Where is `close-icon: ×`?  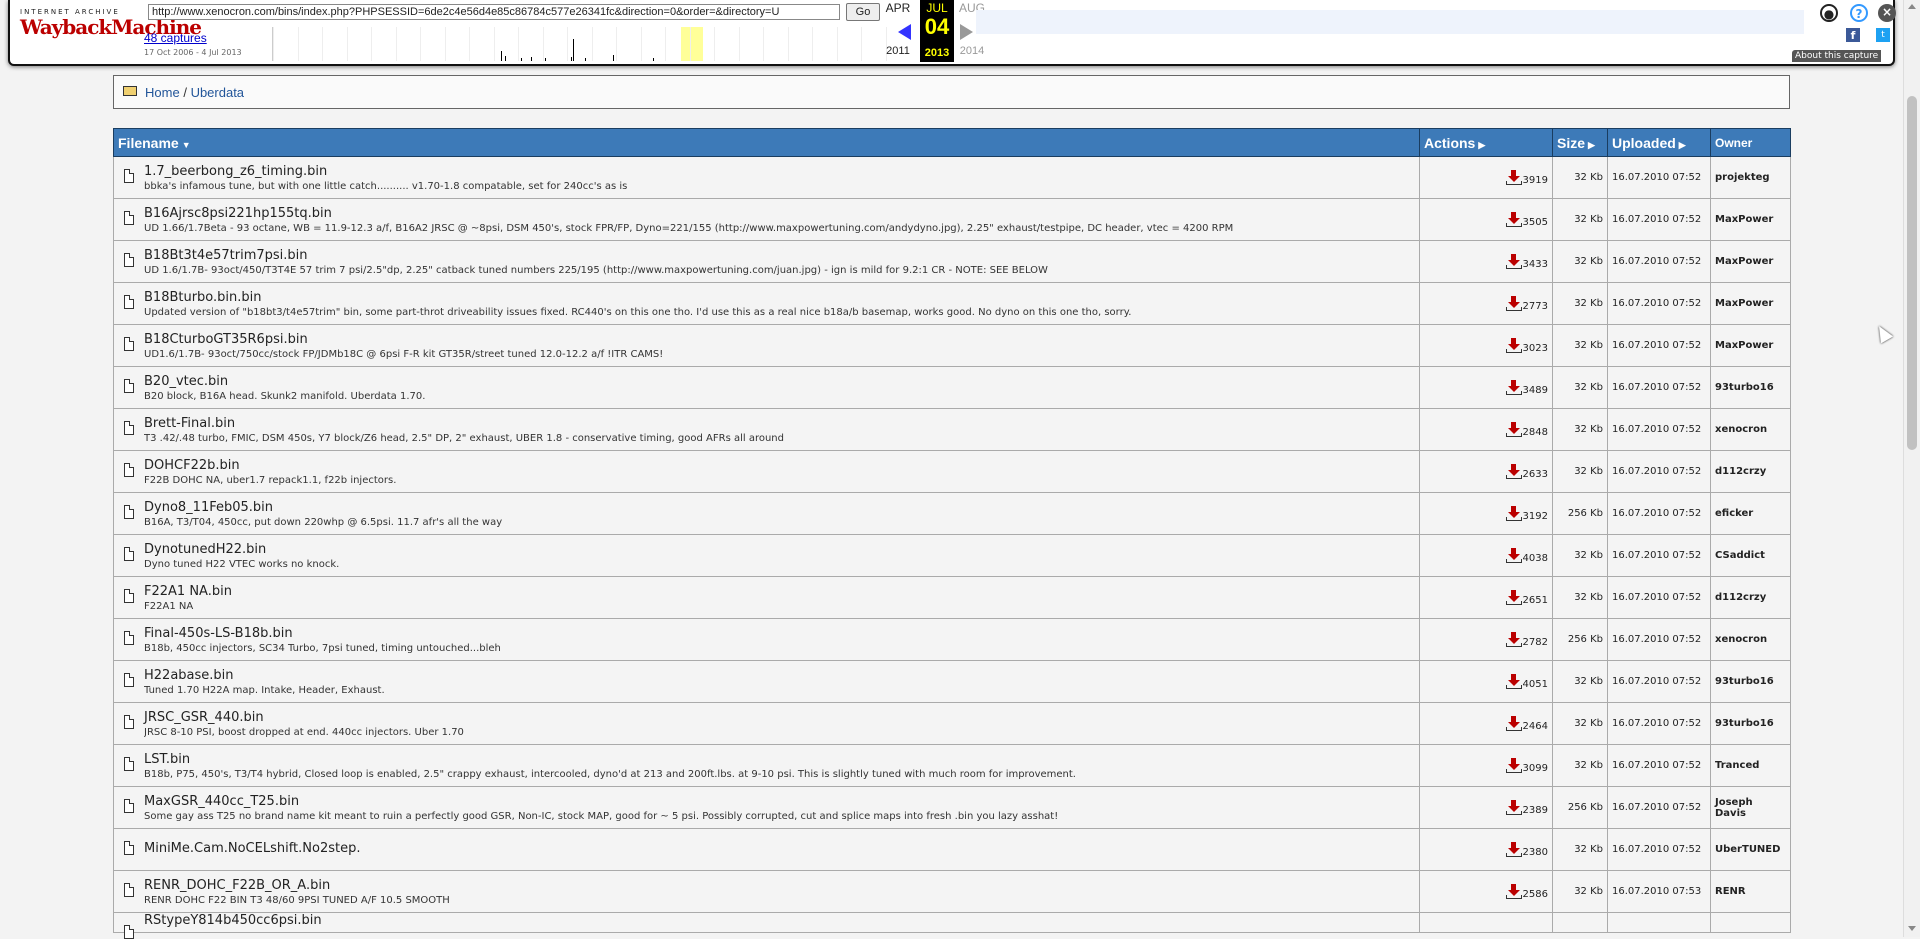 close-icon: × is located at coordinates (1887, 13).